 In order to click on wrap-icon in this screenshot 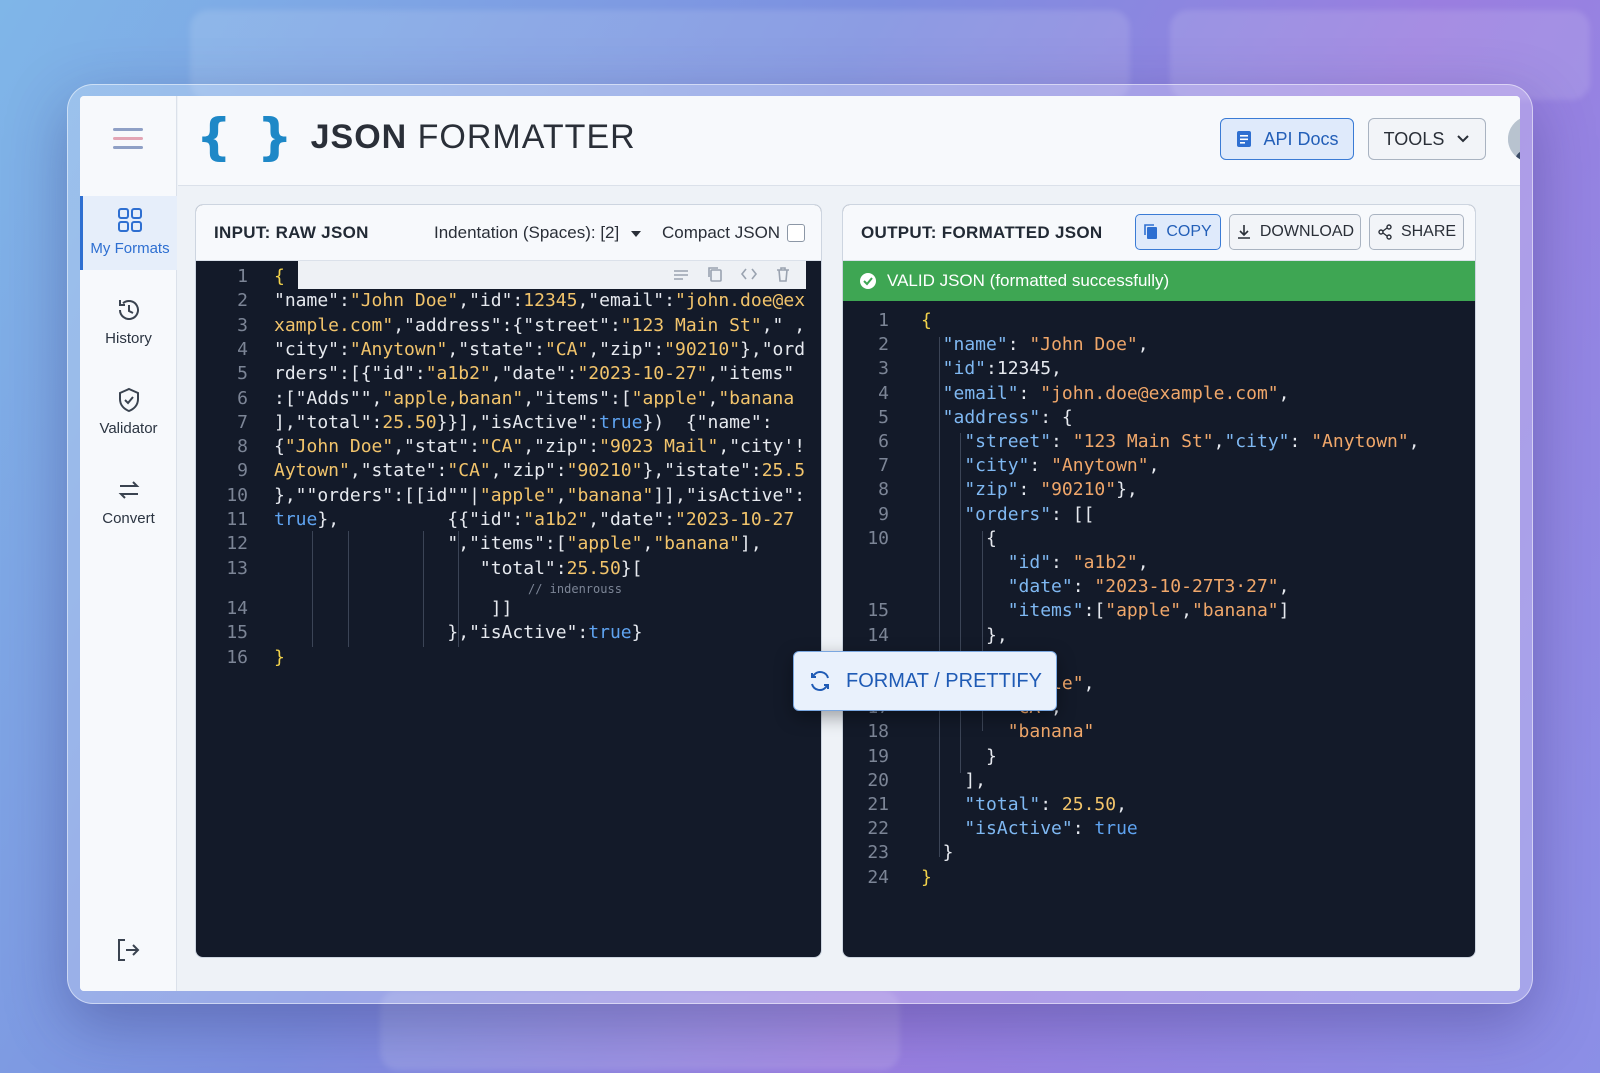, I will do `click(681, 274)`.